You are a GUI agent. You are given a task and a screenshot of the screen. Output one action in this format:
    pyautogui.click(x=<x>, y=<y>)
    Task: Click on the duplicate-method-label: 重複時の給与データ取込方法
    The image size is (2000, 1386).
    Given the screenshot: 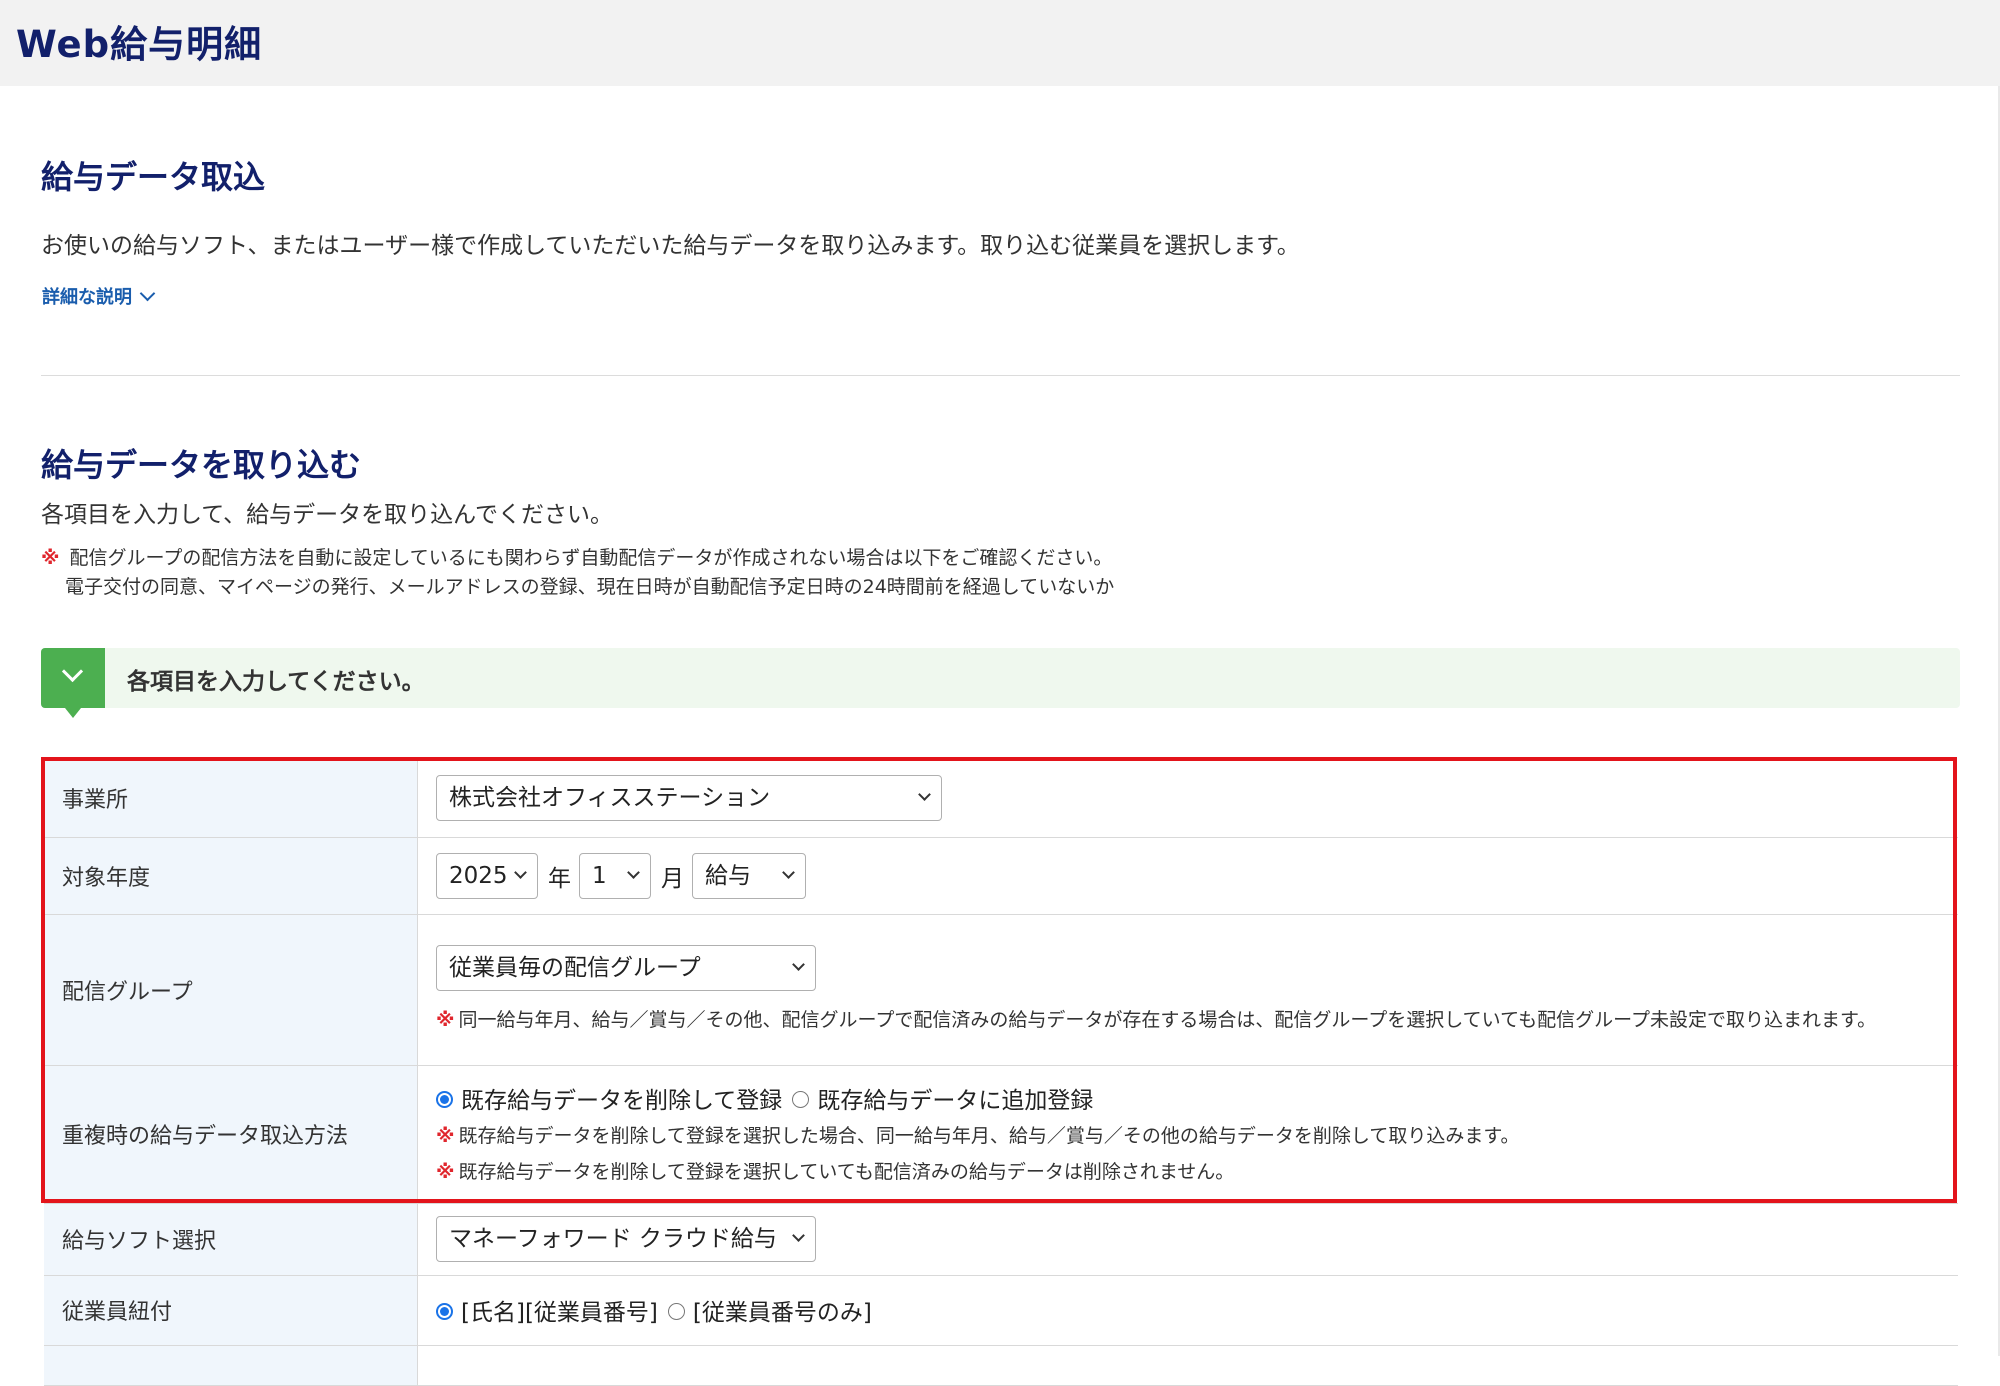 What is the action you would take?
    pyautogui.click(x=231, y=1134)
    